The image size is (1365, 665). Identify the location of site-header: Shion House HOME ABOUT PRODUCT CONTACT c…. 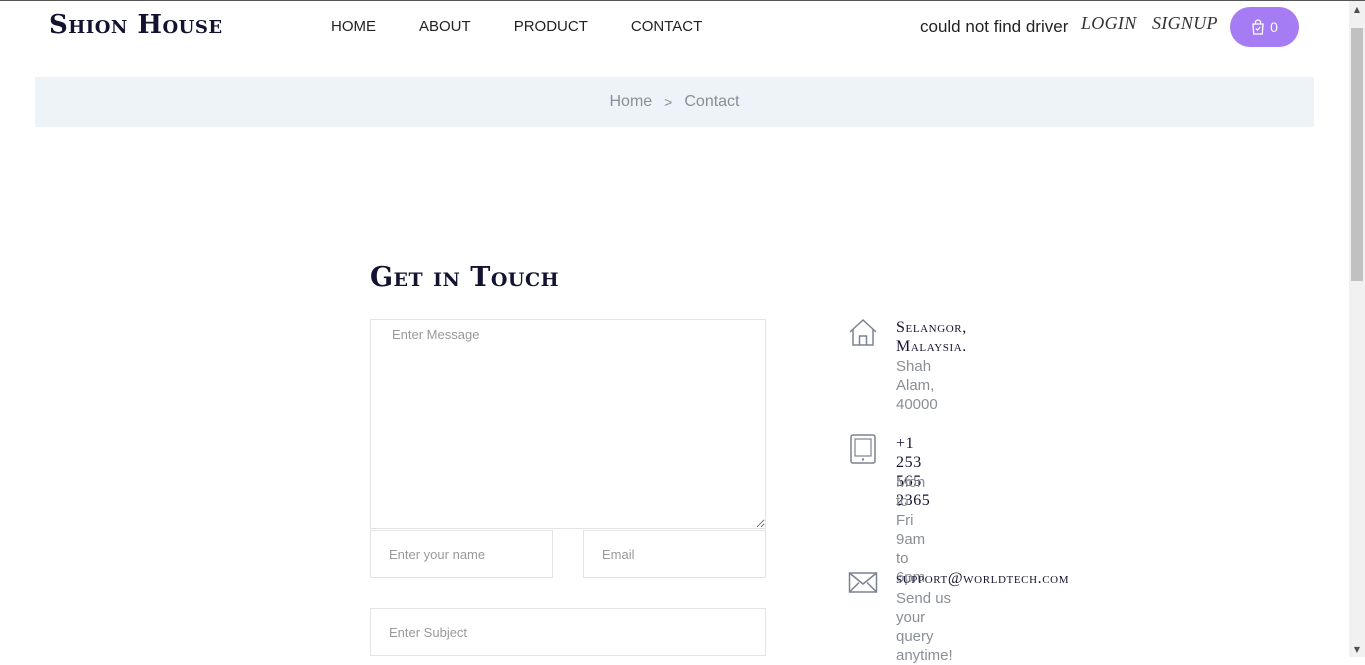
(674, 27).